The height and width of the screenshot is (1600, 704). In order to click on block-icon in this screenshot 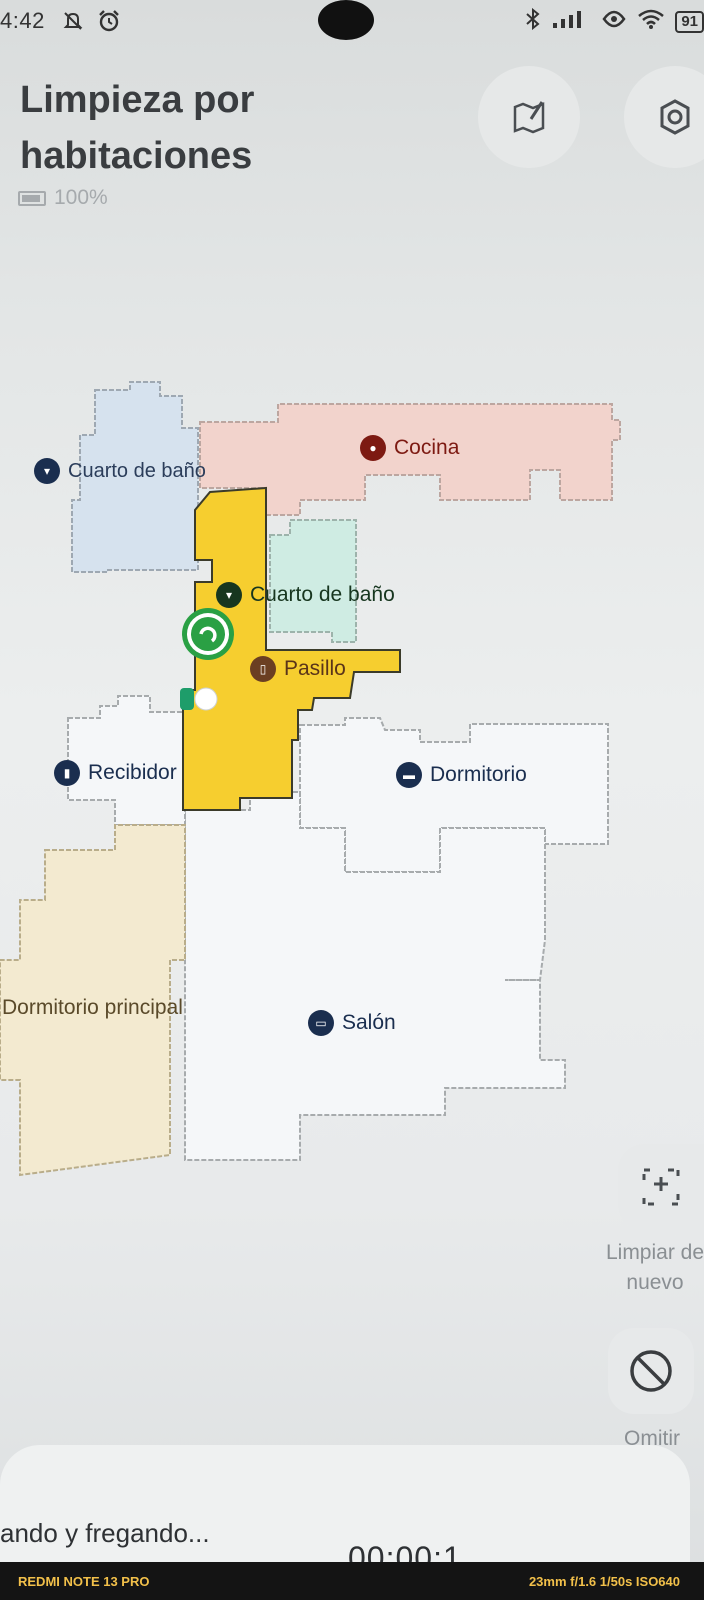, I will do `click(651, 1371)`.